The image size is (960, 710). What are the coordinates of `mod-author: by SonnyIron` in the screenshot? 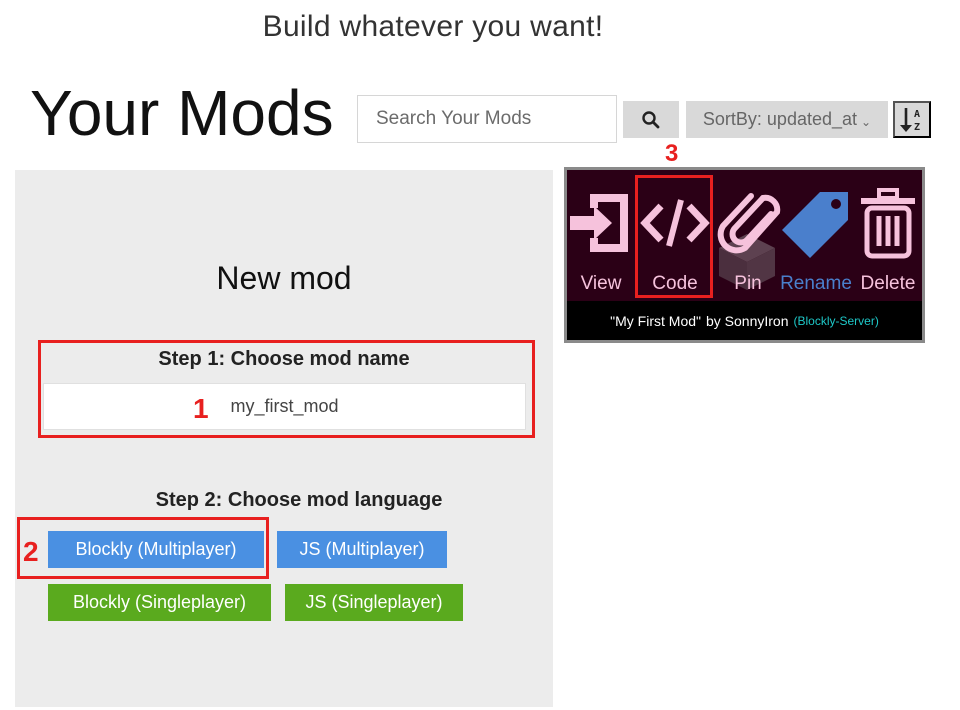 It's located at (747, 320).